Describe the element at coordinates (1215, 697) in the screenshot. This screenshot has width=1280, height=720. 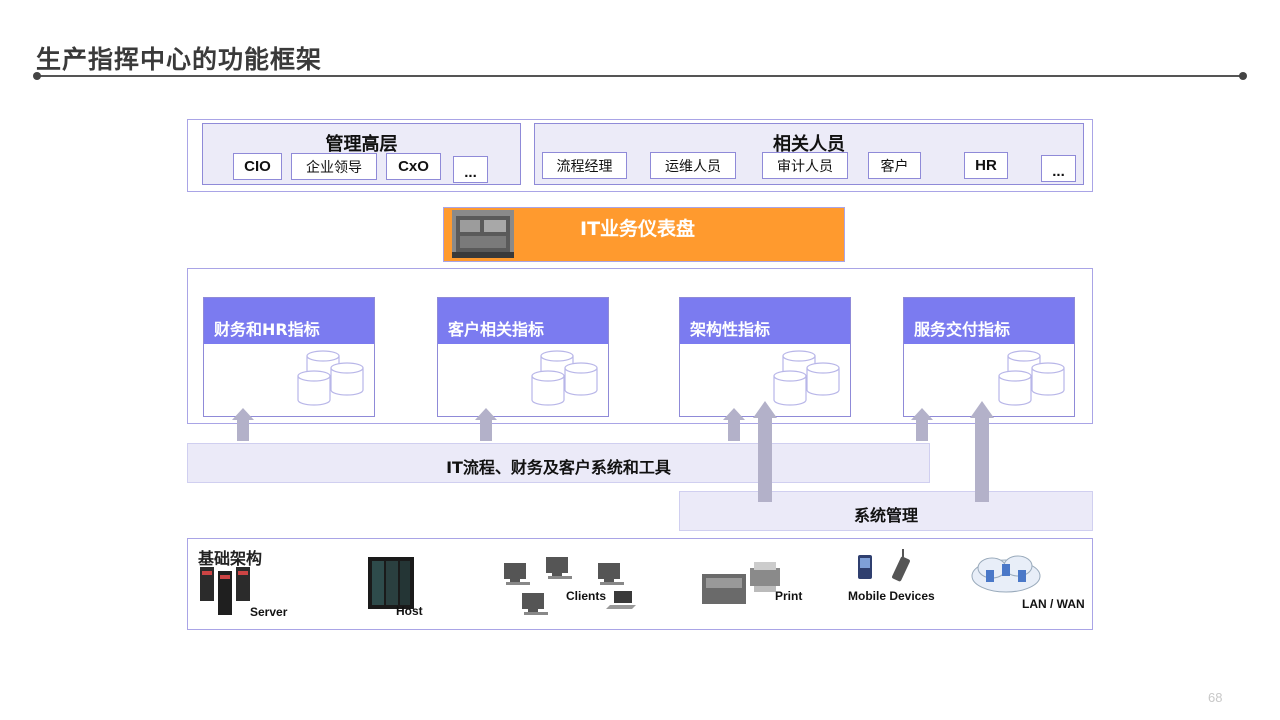
I see `page-number: 68` at that location.